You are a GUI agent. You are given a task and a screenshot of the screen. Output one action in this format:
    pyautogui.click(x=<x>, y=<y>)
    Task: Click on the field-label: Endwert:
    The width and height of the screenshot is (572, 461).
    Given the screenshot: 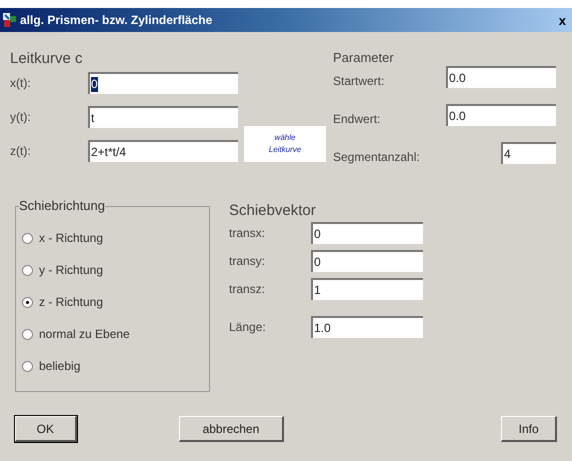 What is the action you would take?
    pyautogui.click(x=356, y=119)
    